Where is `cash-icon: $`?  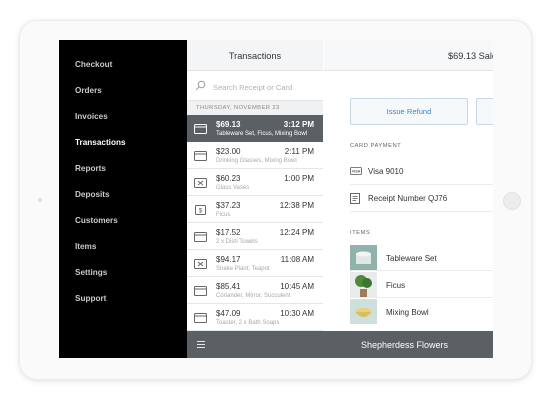 cash-icon: $ is located at coordinates (200, 210).